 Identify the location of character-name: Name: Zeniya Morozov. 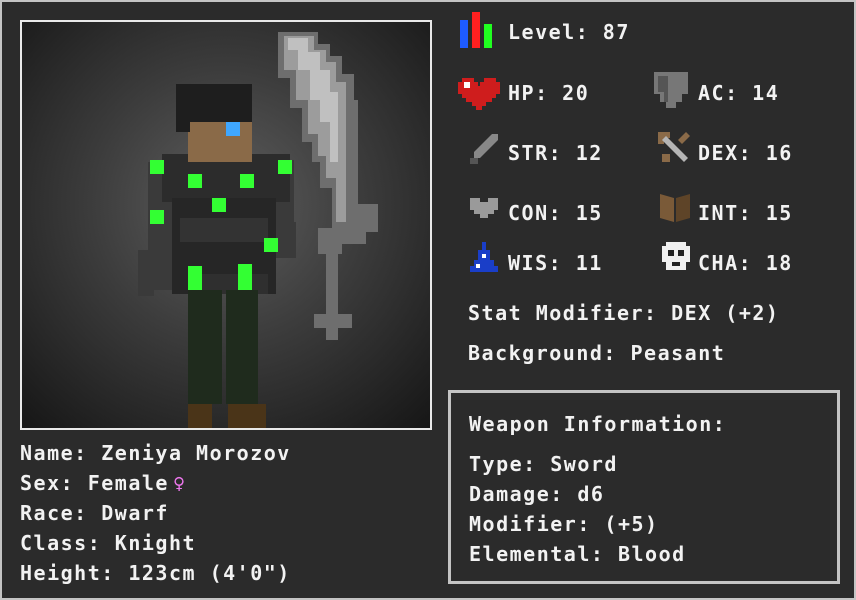
(155, 453).